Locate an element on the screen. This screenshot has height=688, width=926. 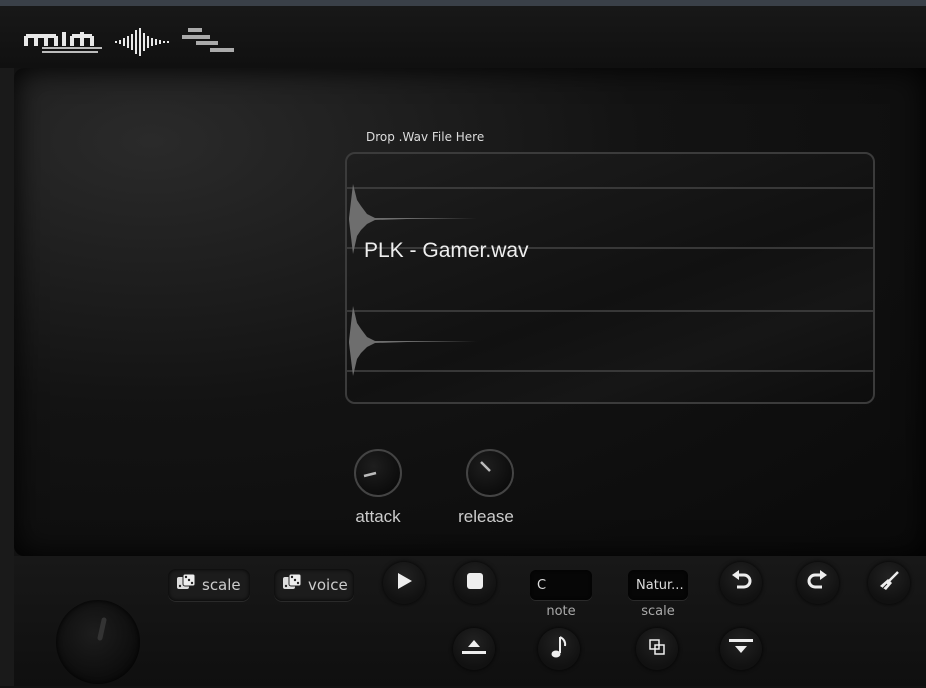
drop-file-label: Drop .Wav File Here is located at coordinates (425, 137).